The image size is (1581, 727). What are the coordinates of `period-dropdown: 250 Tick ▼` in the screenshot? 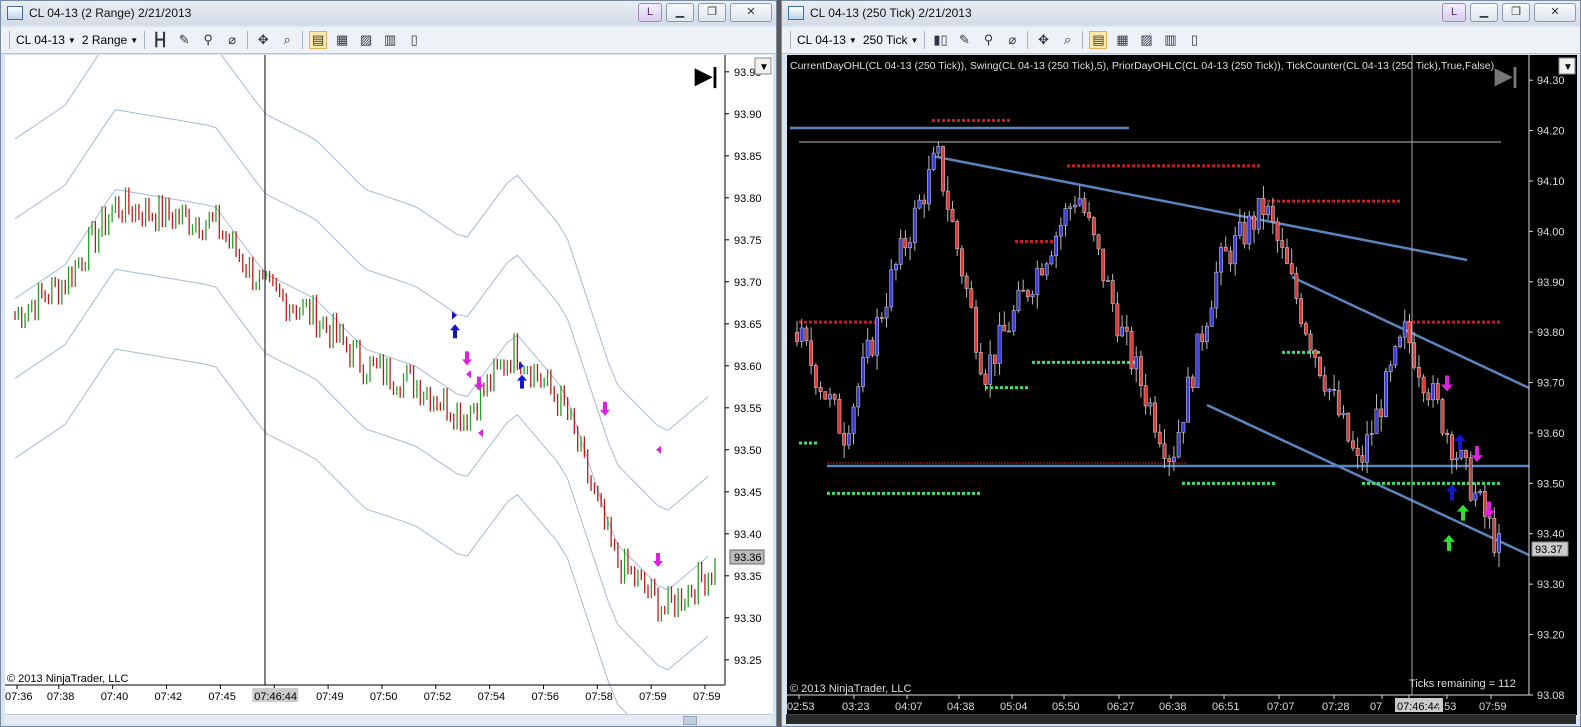 It's located at (891, 40).